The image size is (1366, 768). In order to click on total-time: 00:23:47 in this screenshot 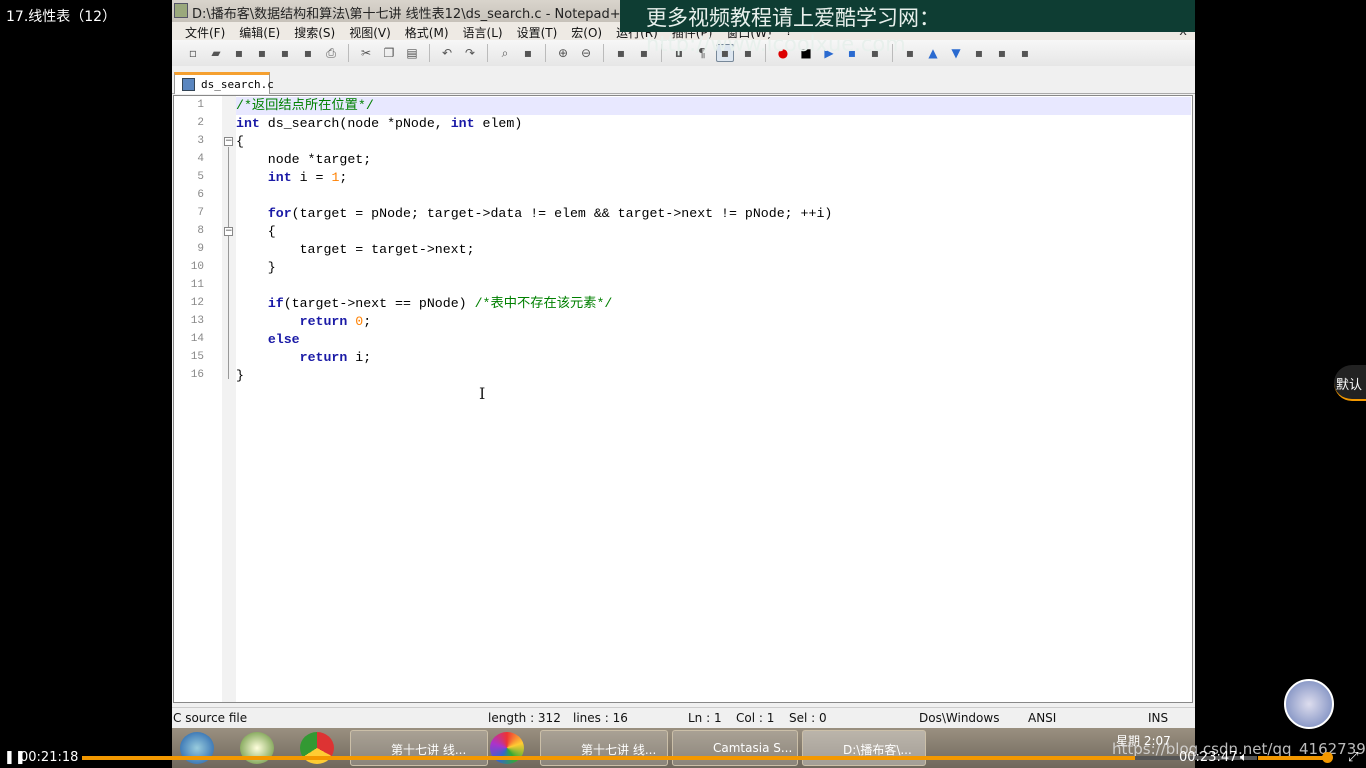, I will do `click(1208, 757)`.